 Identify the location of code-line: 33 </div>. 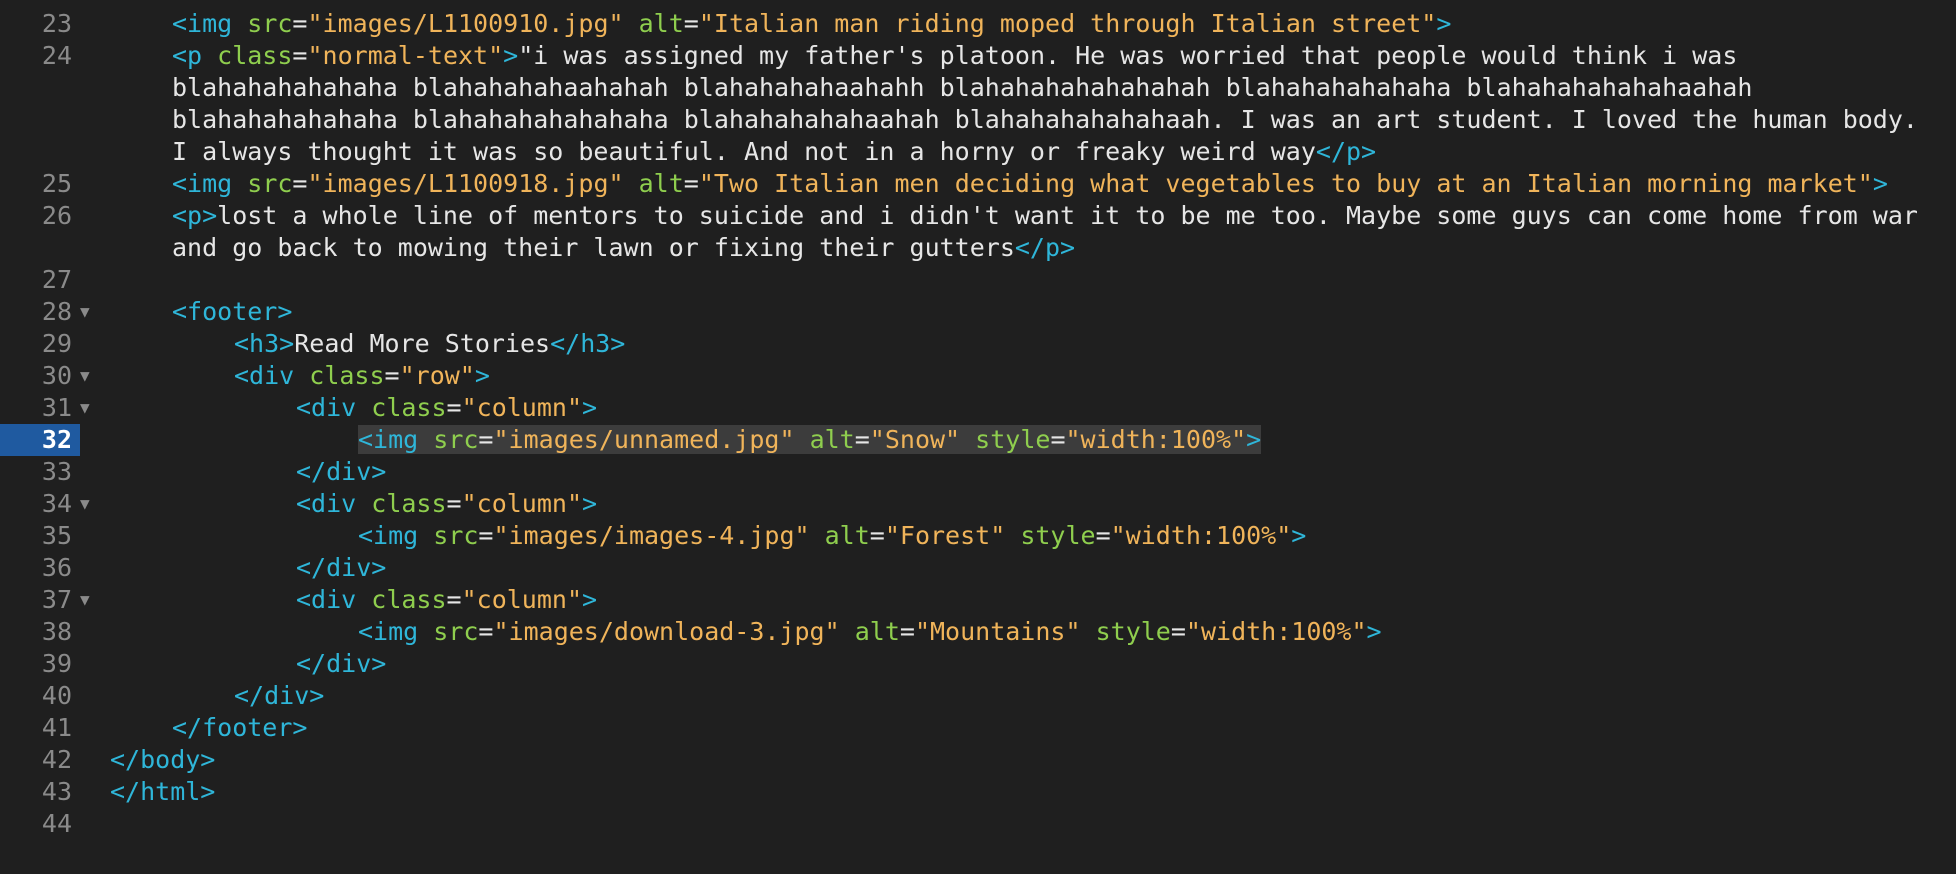
(978, 472).